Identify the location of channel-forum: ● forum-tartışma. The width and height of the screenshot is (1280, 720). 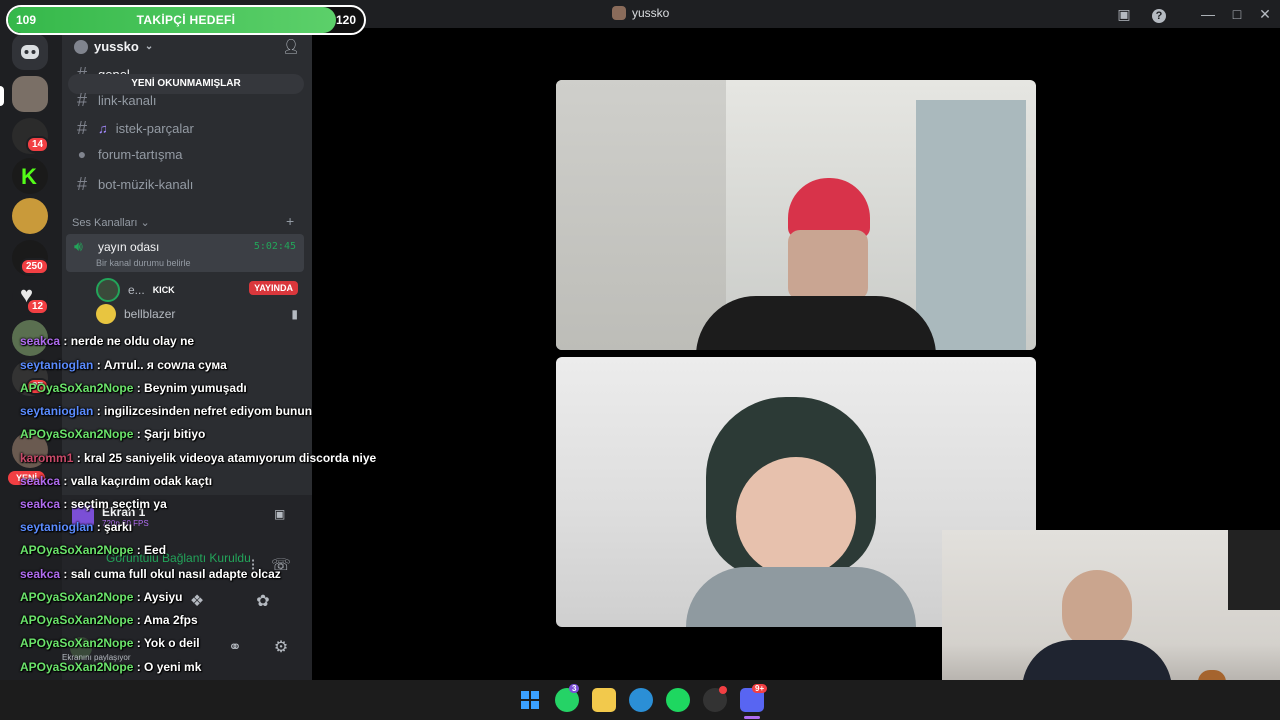
(128, 154).